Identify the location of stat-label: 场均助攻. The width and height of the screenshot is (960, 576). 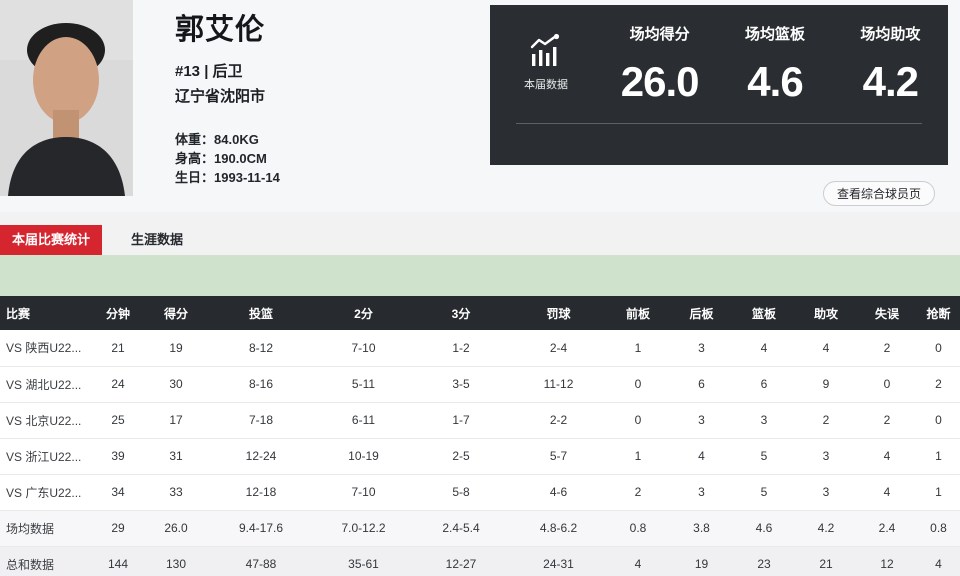
(890, 34).